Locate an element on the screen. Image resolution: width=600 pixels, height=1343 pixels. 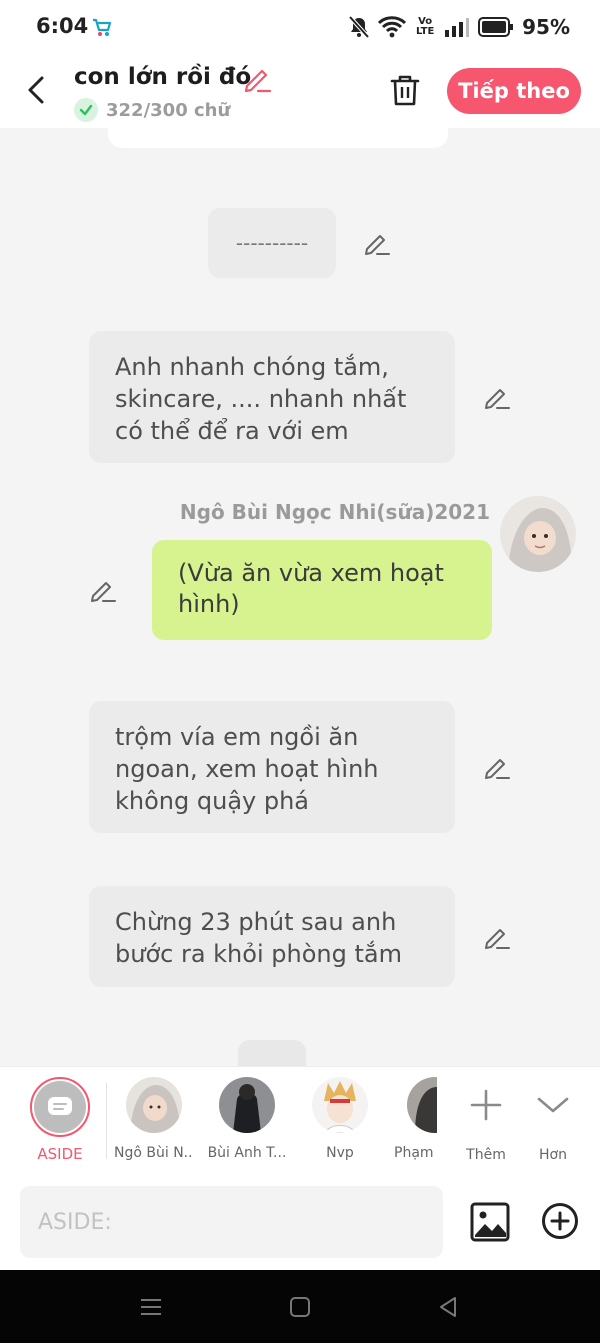
aside-label: ASIDE is located at coordinates (60, 1154).